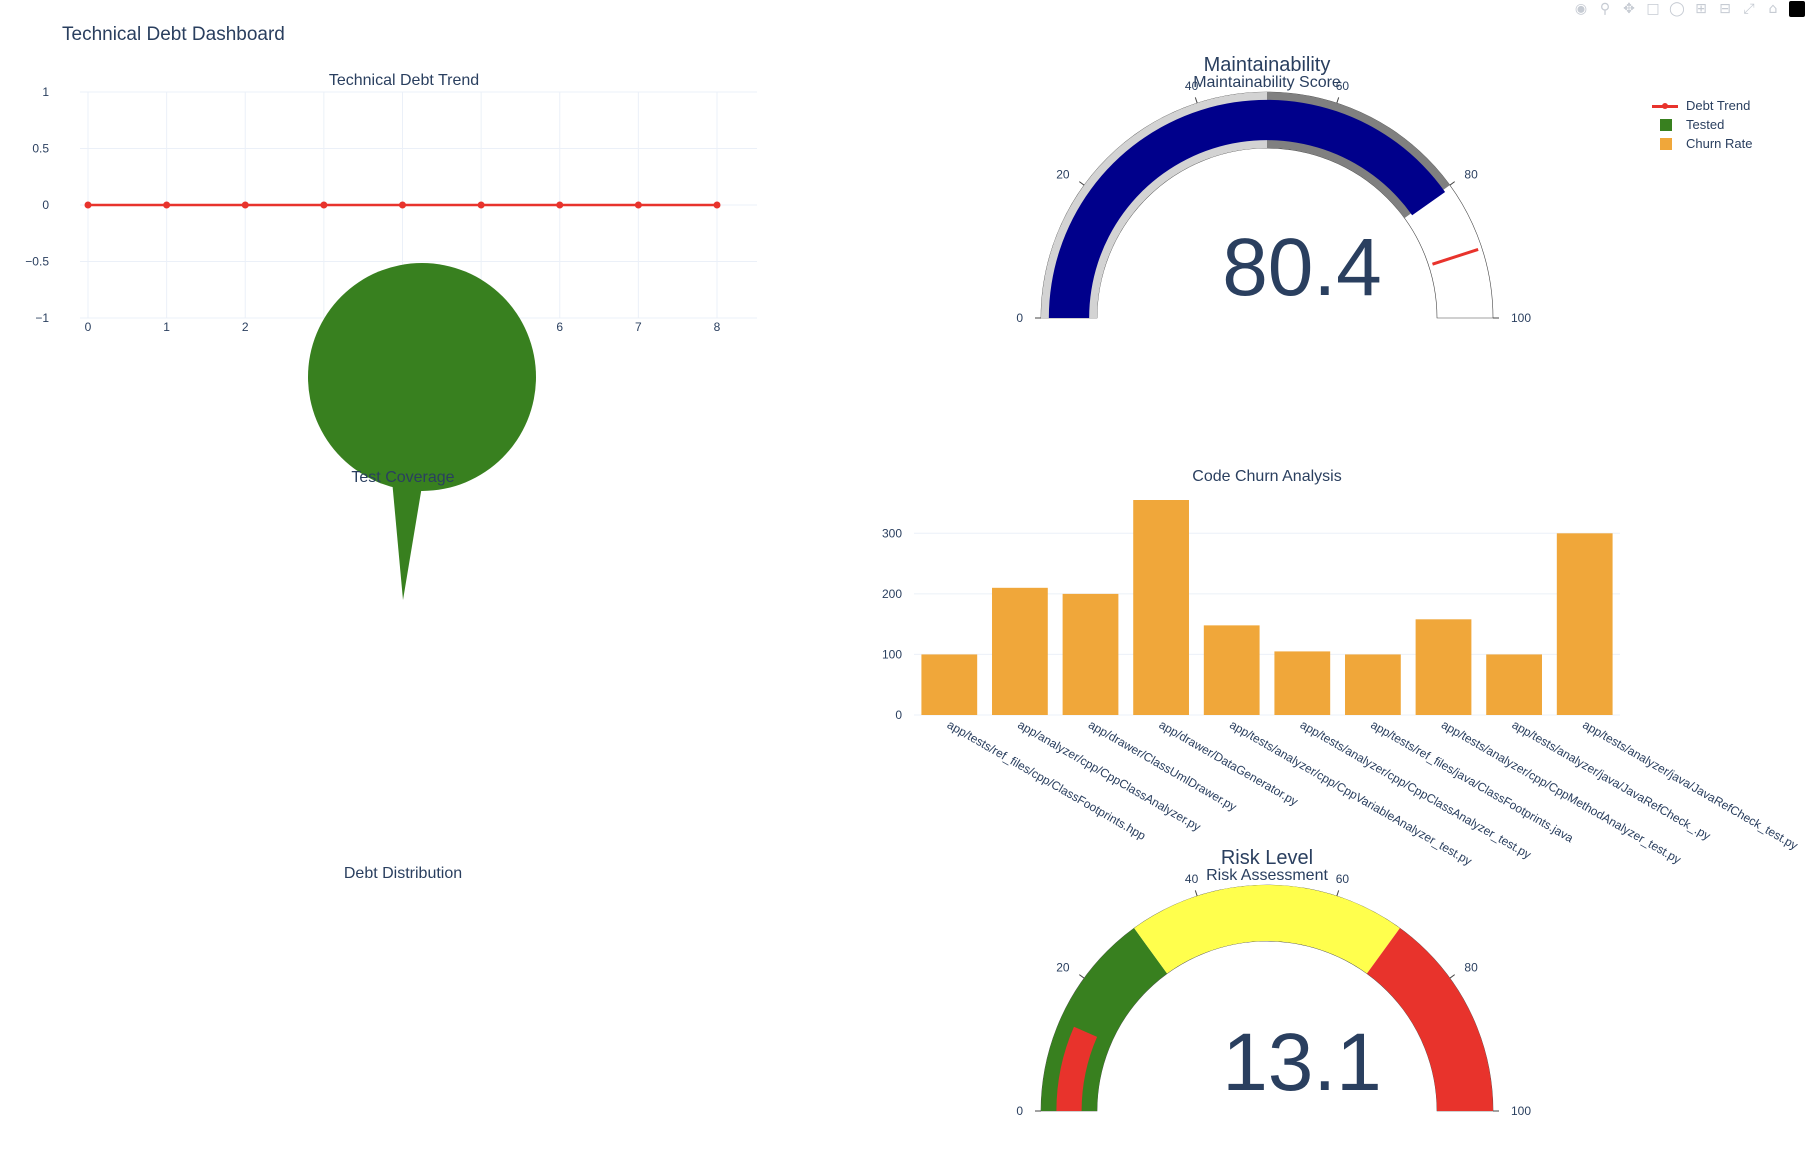 This screenshot has height=1170, width=1813. Describe the element at coordinates (892, 654) in the screenshot. I see `y-tick-label: 100` at that location.